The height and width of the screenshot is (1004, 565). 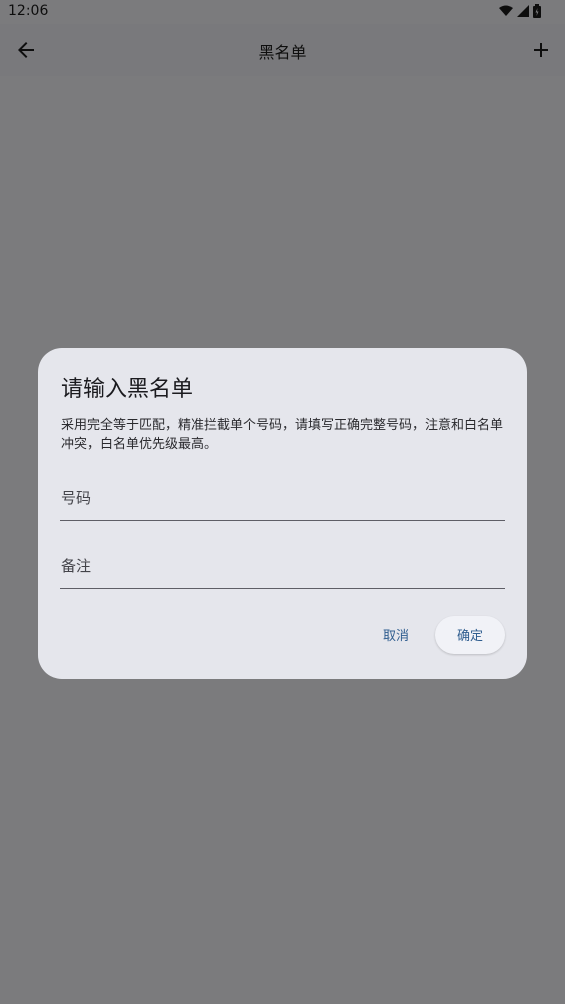 I want to click on phone-number-input, so click(x=282, y=498).